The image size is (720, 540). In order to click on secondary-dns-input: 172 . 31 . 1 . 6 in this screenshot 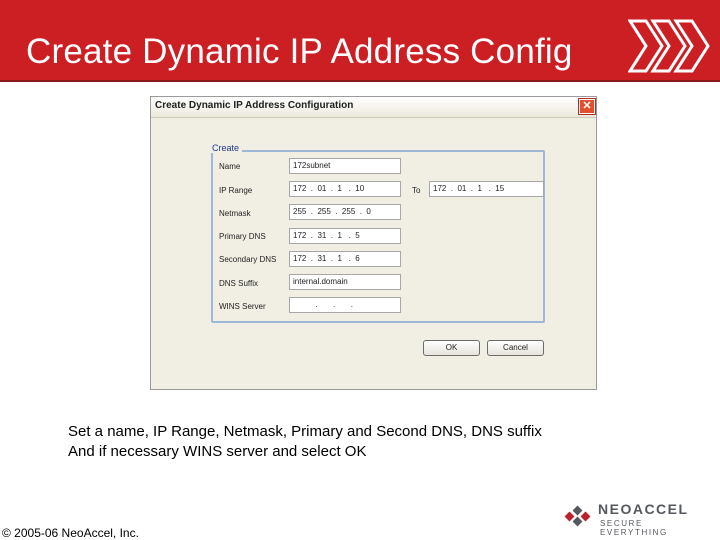, I will do `click(345, 259)`.